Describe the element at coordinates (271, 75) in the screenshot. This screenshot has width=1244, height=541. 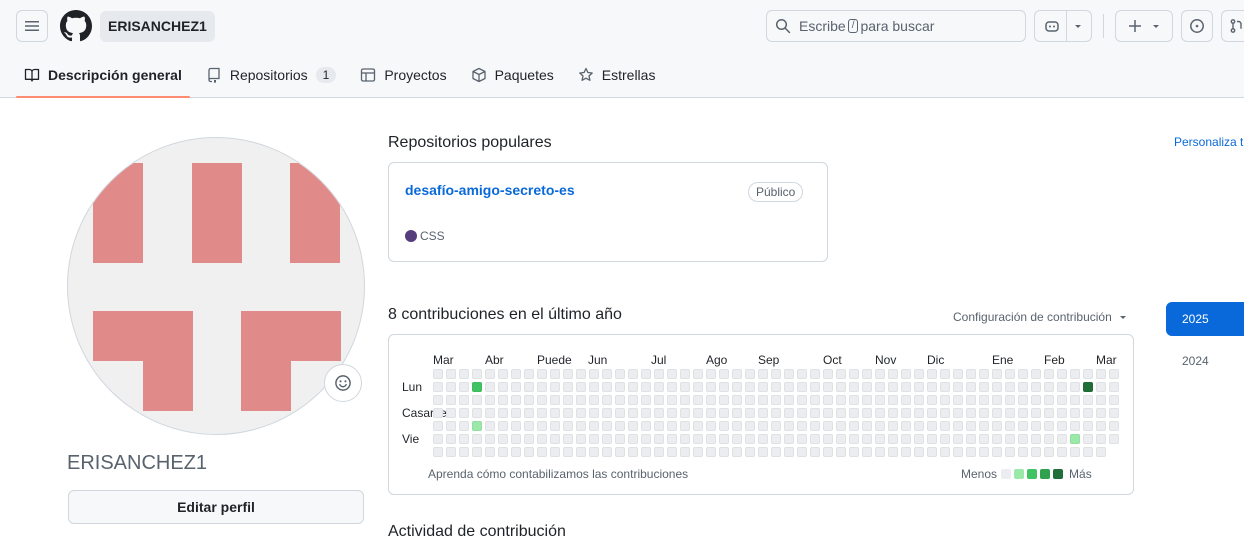
I see `tab-repositories: Repositorios 1` at that location.